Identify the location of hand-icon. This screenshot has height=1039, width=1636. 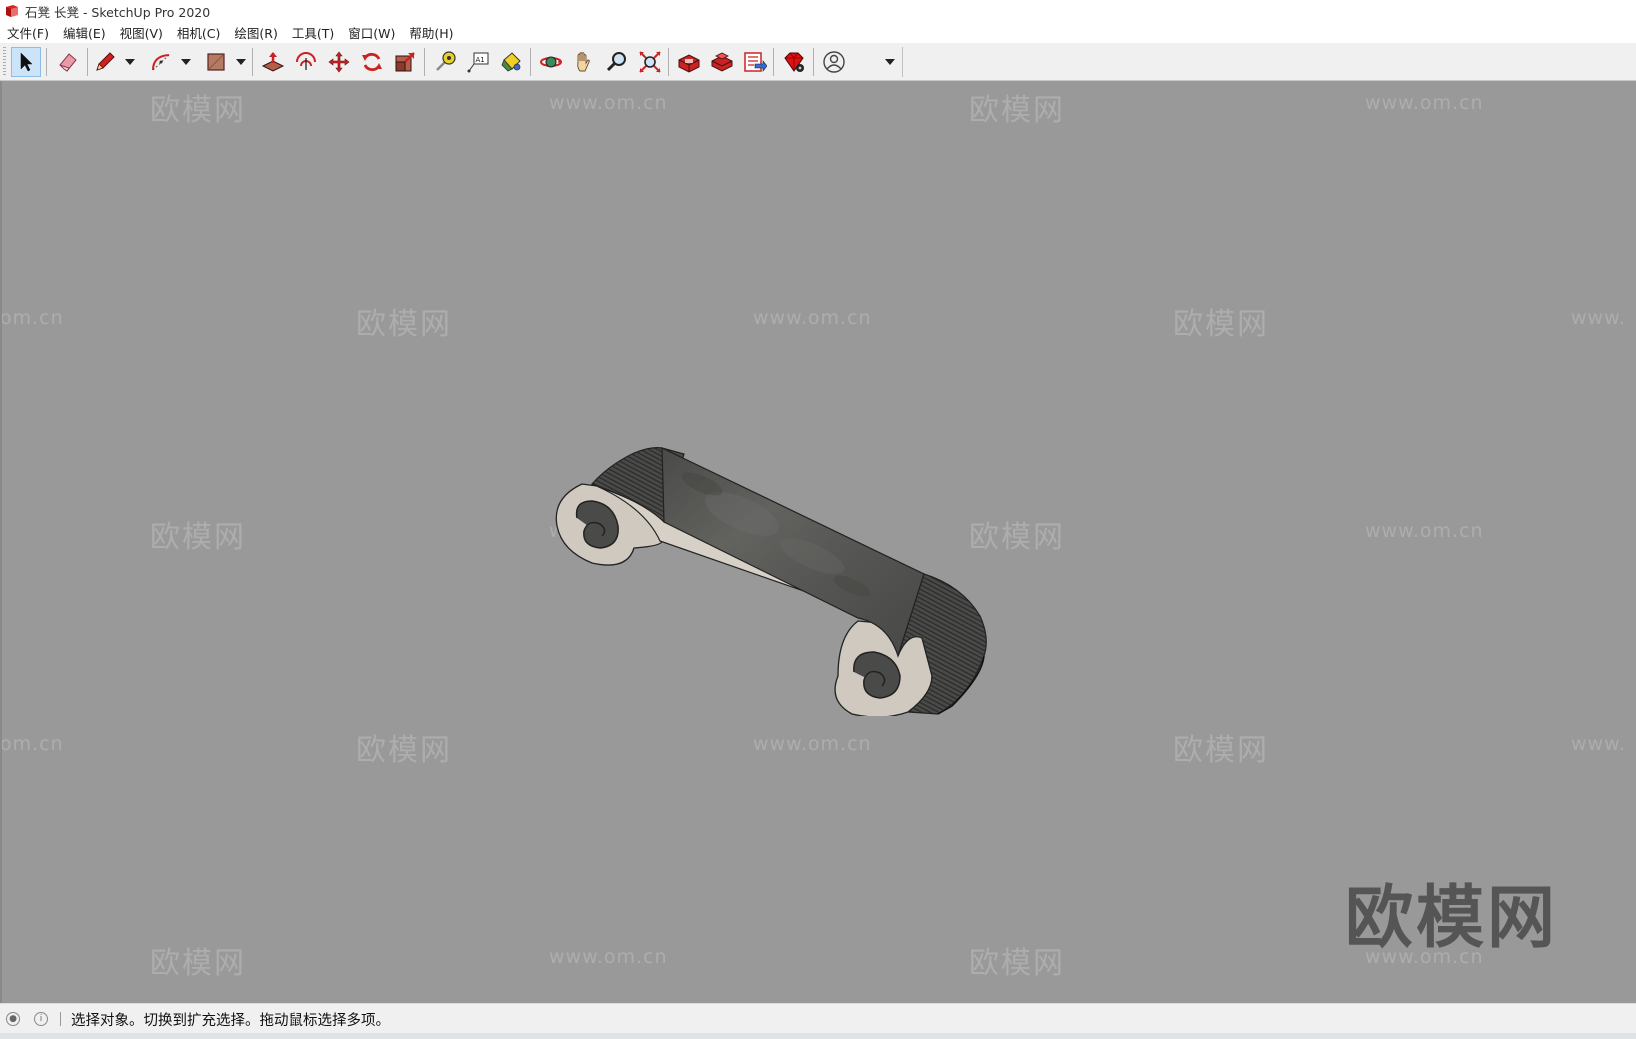
(583, 62).